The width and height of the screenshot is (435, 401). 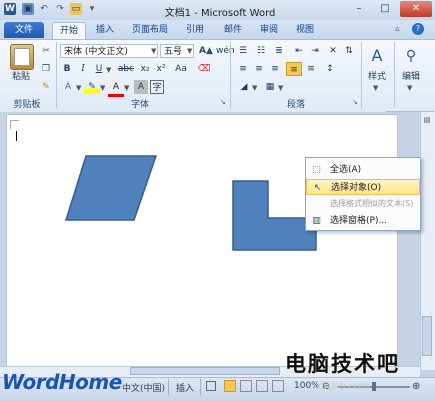 What do you see at coordinates (24, 30) in the screenshot?
I see `tab-file: 文件` at bounding box center [24, 30].